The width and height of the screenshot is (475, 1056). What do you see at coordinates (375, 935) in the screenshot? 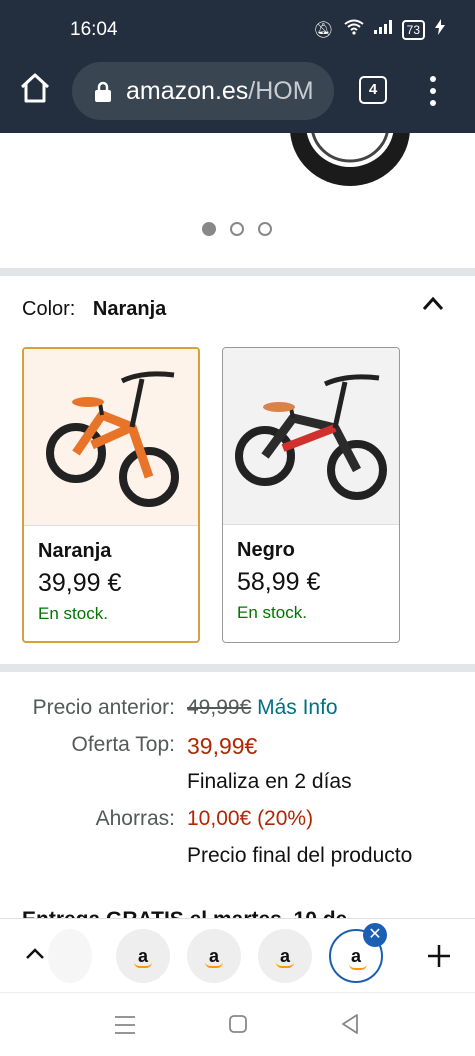
I see `close-tab-icon: ✕` at bounding box center [375, 935].